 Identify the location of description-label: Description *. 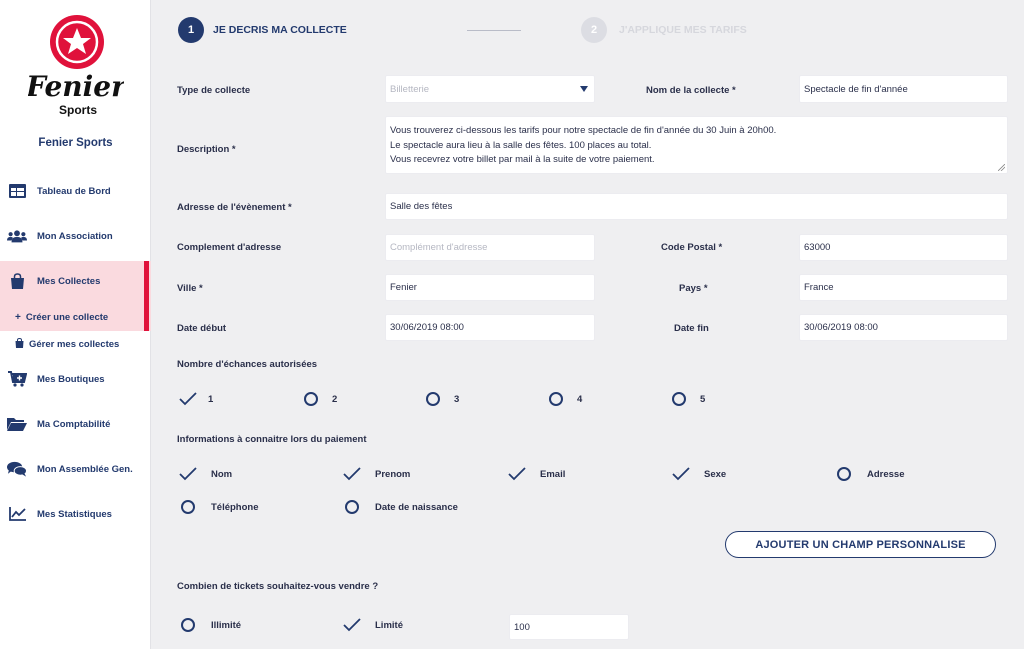
(206, 149).